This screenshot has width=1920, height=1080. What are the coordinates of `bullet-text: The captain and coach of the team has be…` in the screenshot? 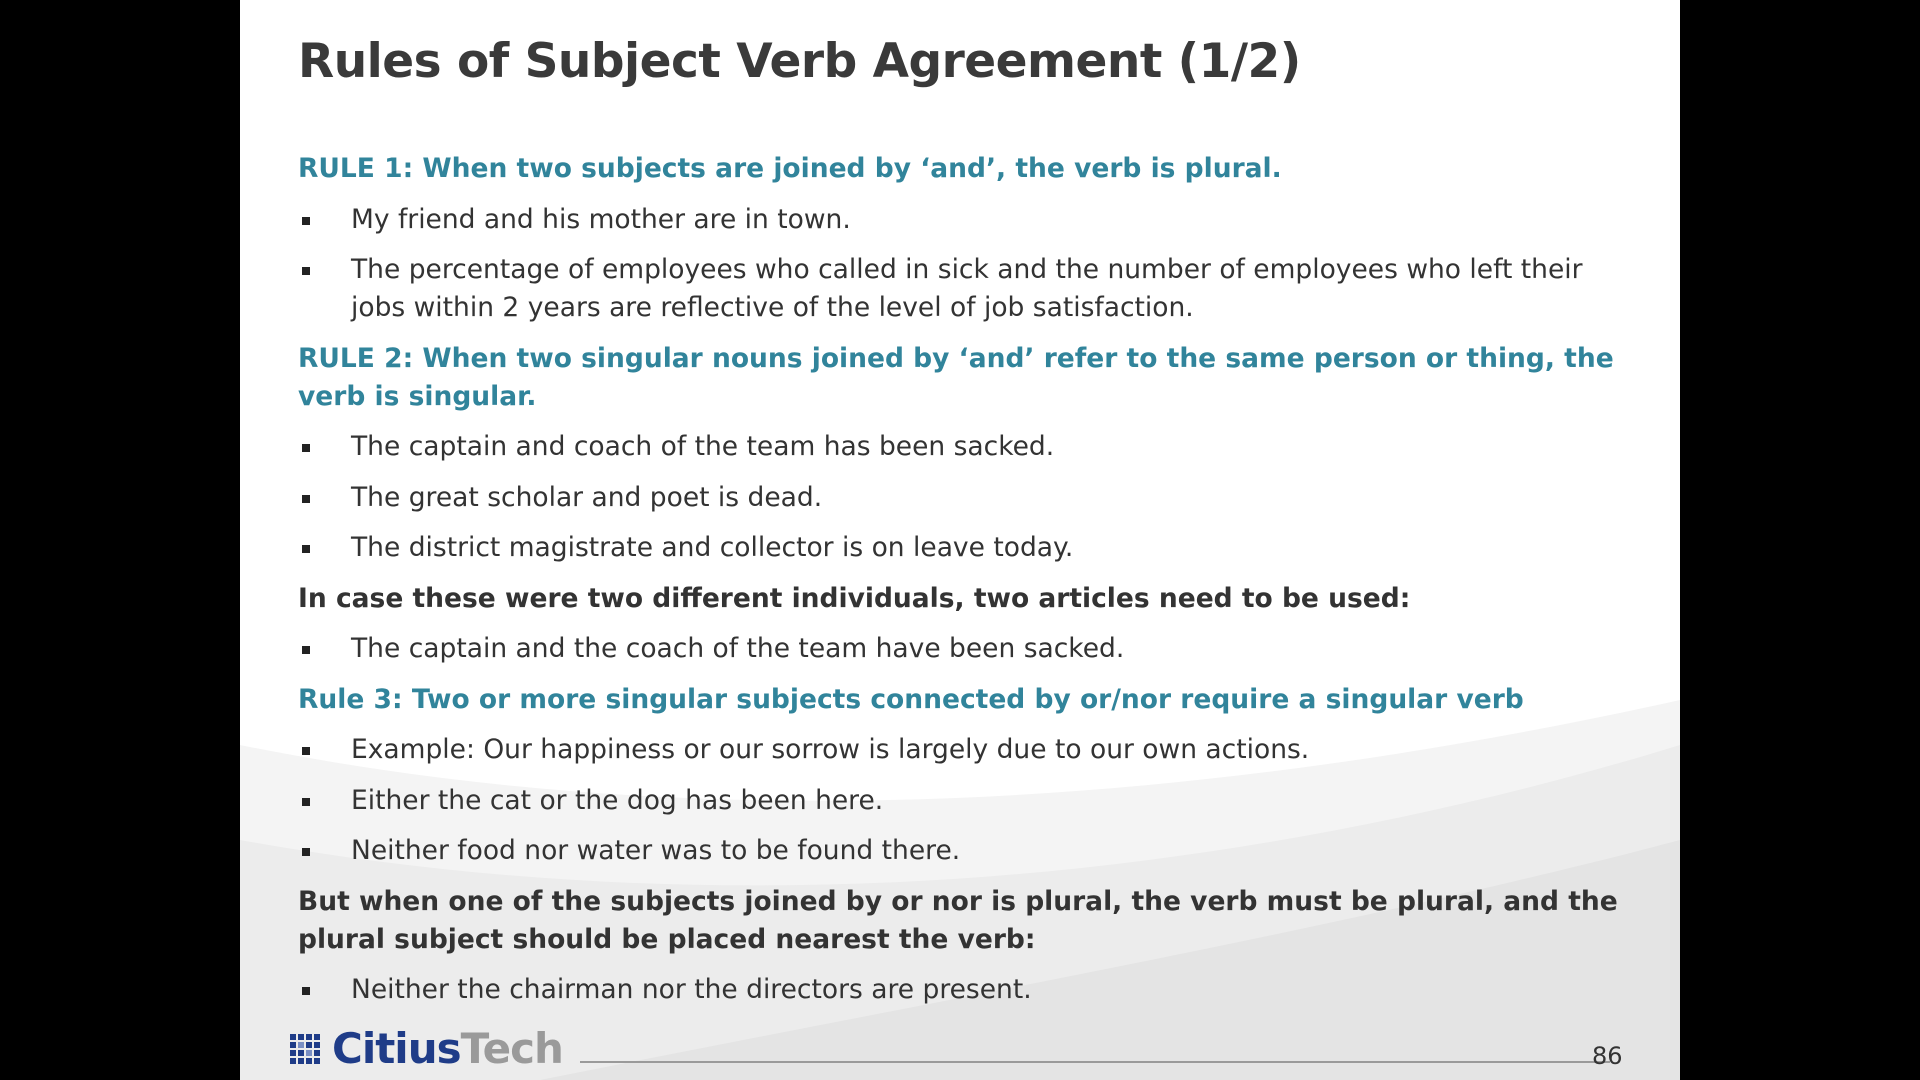 It's located at (703, 446).